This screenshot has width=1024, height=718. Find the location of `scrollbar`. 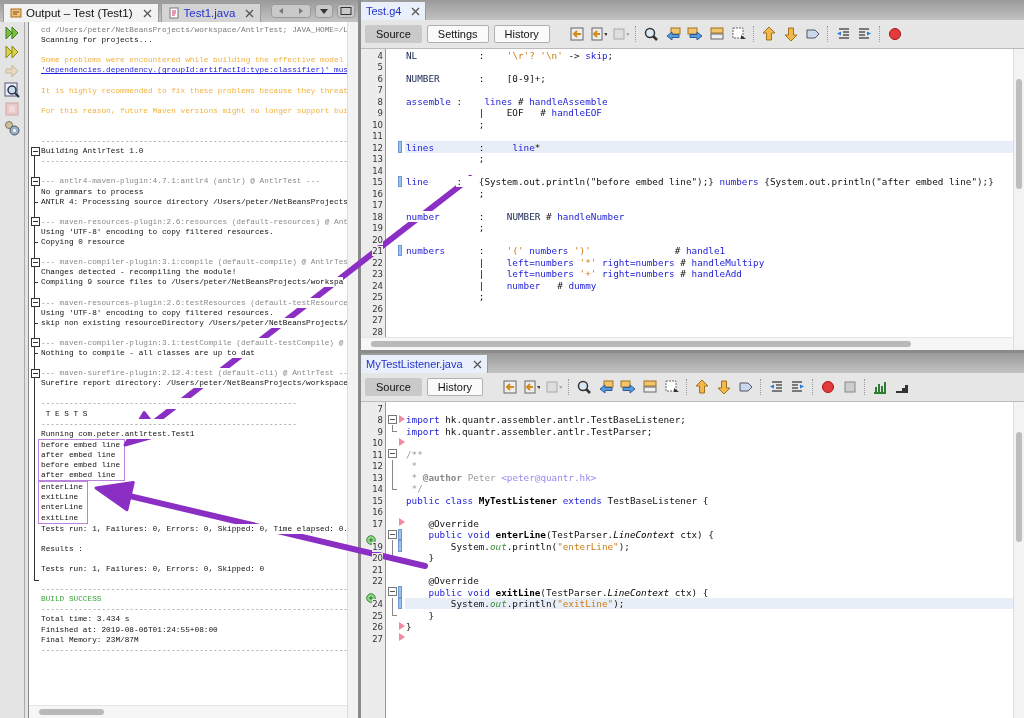

scrollbar is located at coordinates (352, 370).